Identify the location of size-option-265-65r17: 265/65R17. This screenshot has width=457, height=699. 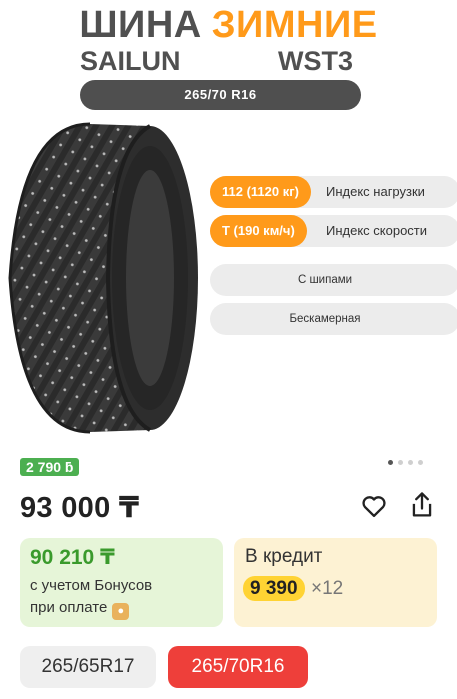
(88, 667).